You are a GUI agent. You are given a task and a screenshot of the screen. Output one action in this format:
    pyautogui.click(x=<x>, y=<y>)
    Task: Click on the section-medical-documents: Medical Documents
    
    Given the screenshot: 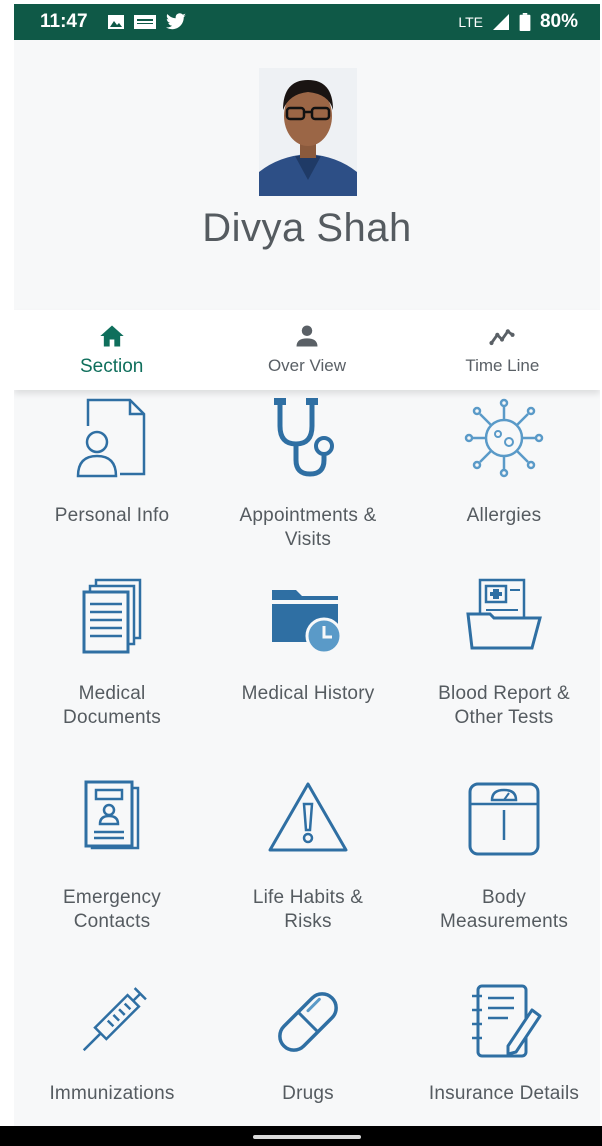 What is the action you would take?
    pyautogui.click(x=112, y=652)
    